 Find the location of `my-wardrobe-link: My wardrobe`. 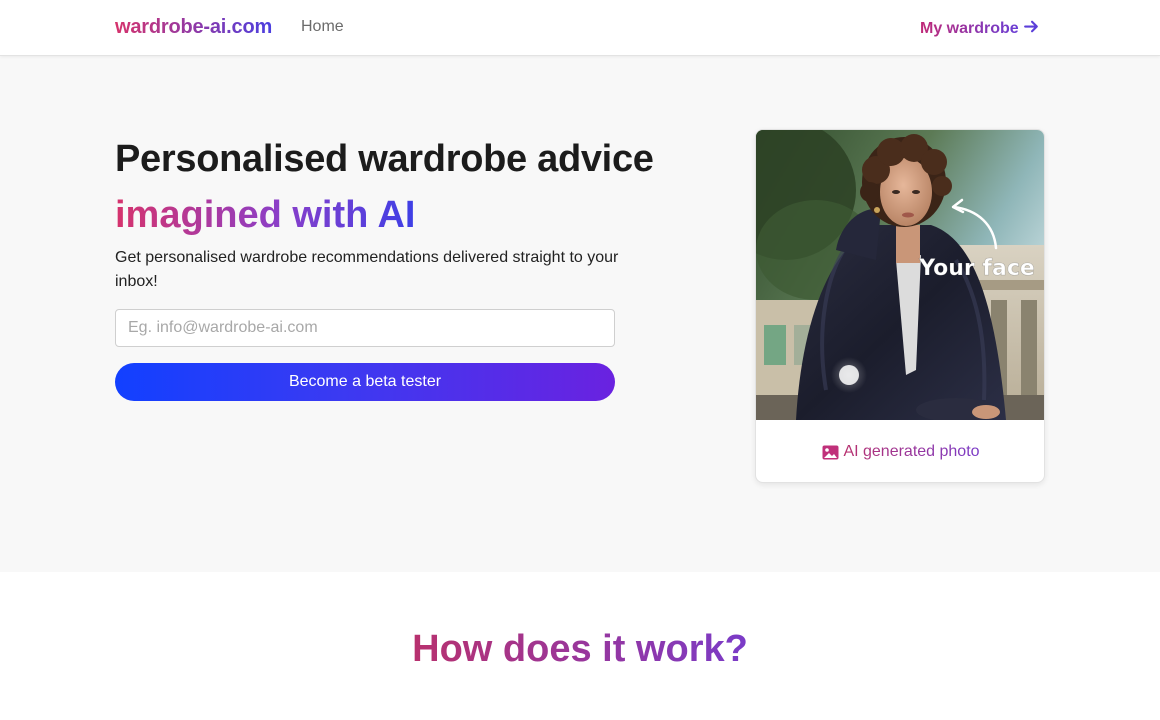

my-wardrobe-link: My wardrobe is located at coordinates (980, 29).